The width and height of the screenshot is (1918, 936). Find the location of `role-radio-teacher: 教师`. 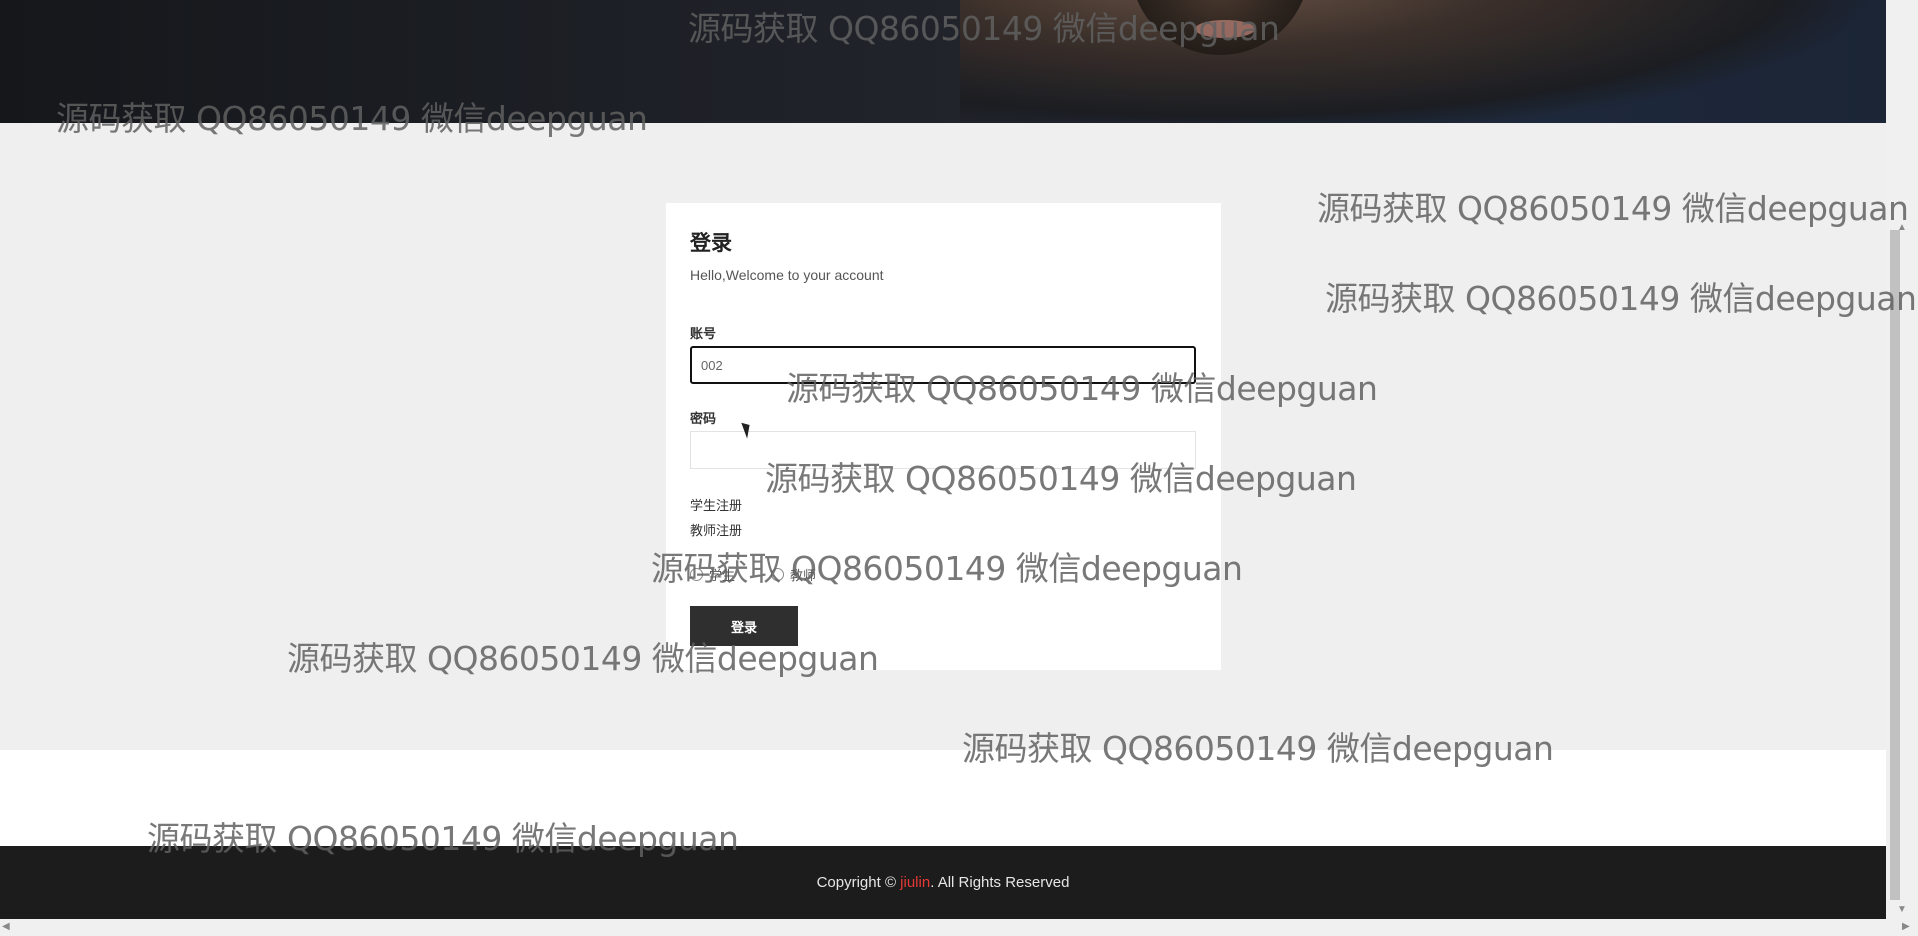

role-radio-teacher: 教师 is located at coordinates (793, 574).